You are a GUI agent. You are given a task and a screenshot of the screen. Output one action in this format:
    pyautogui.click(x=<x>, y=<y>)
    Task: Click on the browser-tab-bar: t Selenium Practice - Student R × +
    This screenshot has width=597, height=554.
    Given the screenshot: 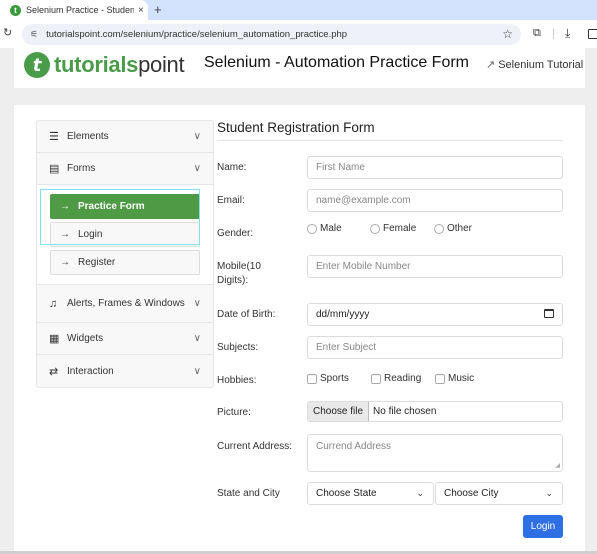 What is the action you would take?
    pyautogui.click(x=298, y=10)
    